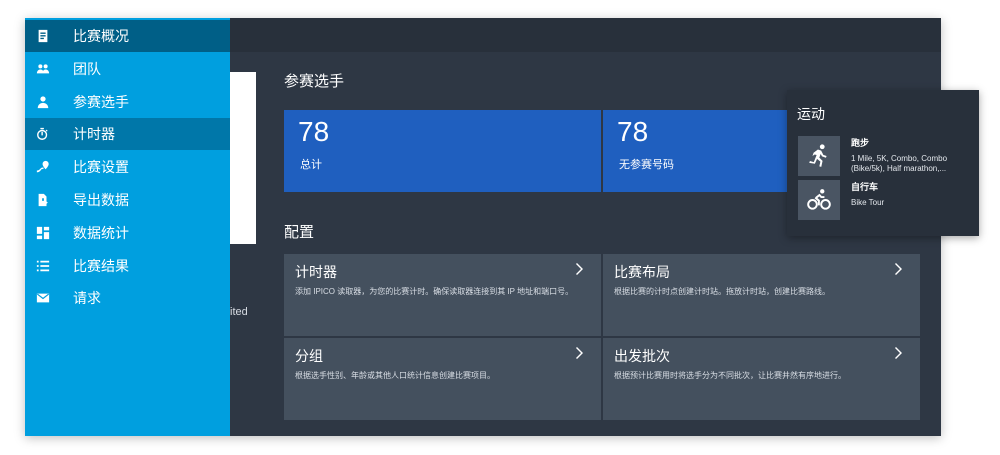  Describe the element at coordinates (314, 131) in the screenshot. I see `stat-total-value: 78` at that location.